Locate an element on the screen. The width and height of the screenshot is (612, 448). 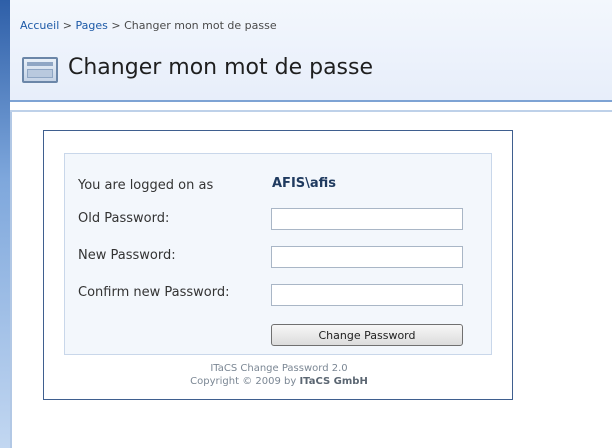
page-icon is located at coordinates (40, 70).